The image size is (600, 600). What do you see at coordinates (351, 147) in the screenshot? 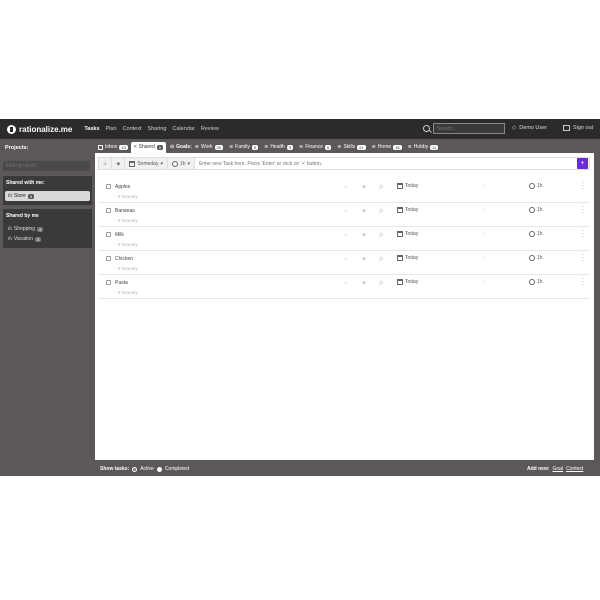
I see `tab-goal-skills: ≋ Skills 21` at bounding box center [351, 147].